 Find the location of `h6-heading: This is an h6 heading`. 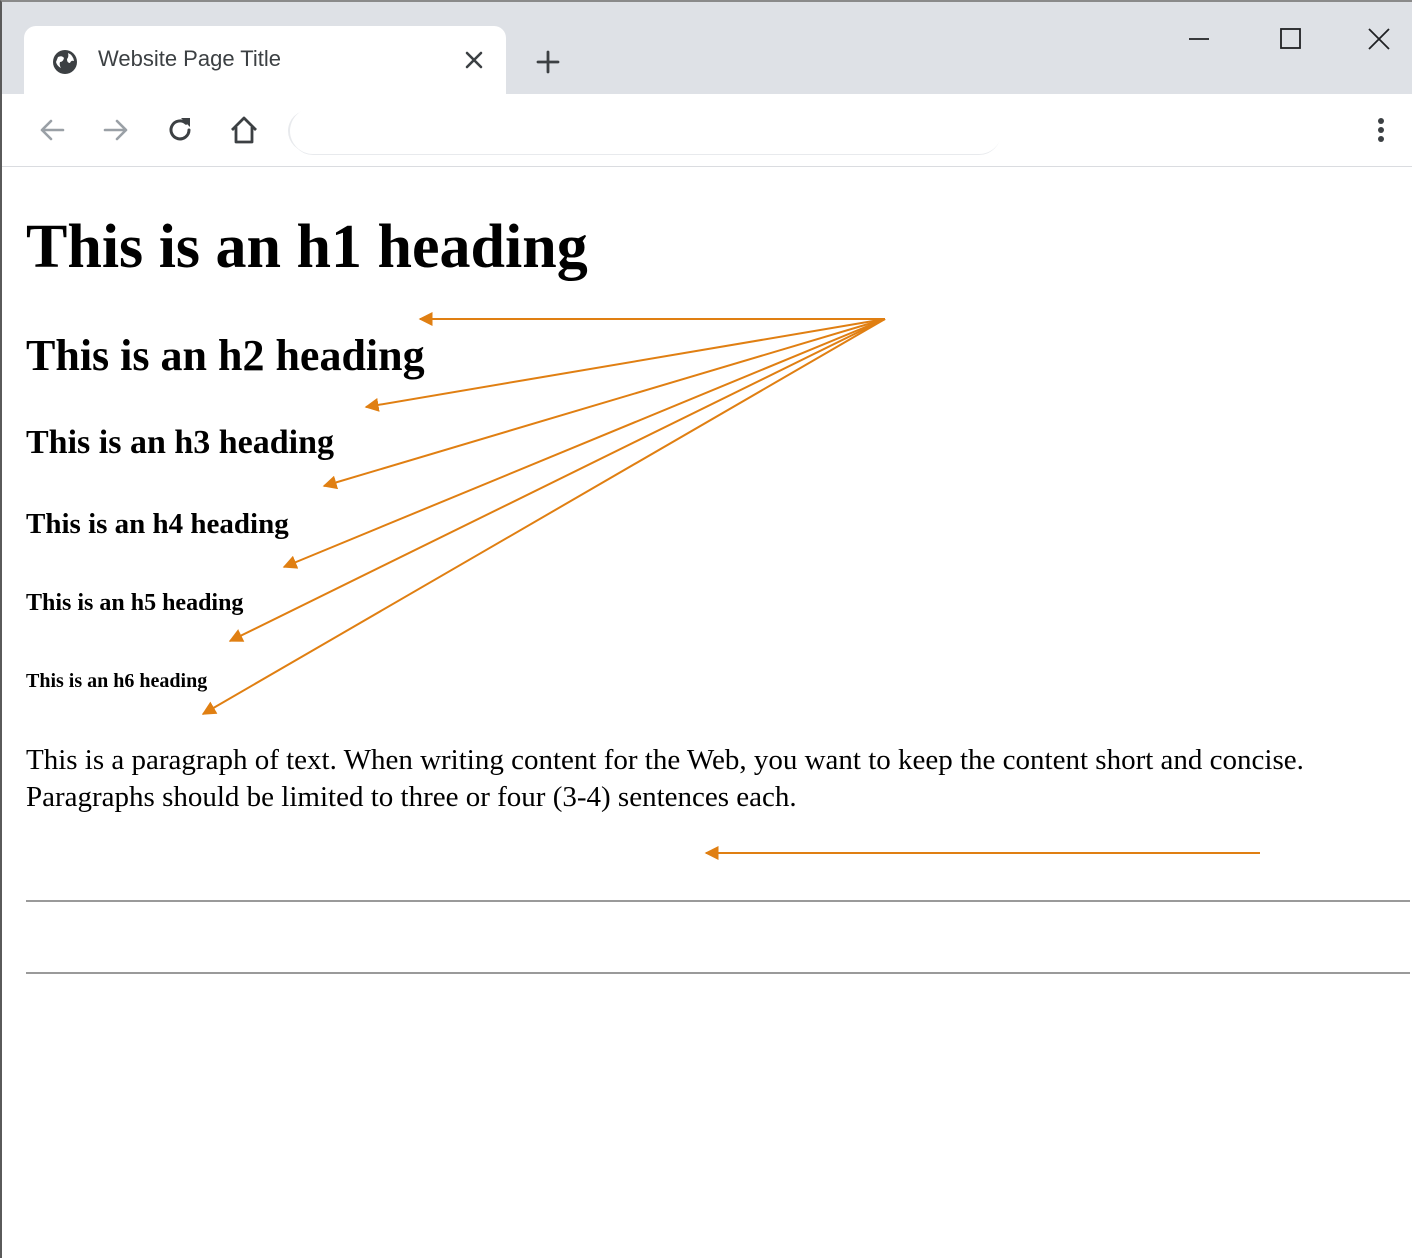

h6-heading: This is an h6 heading is located at coordinates (117, 681).